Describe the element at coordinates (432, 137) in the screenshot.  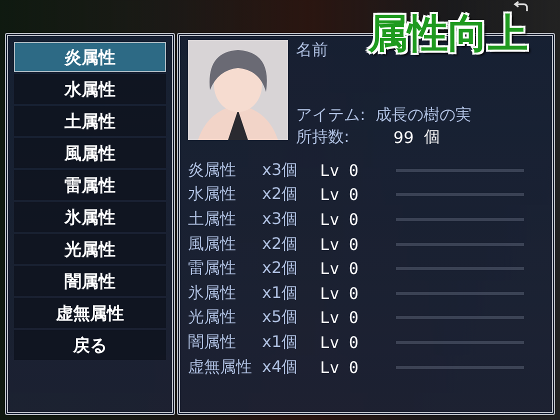
I see `count-unit: 個` at that location.